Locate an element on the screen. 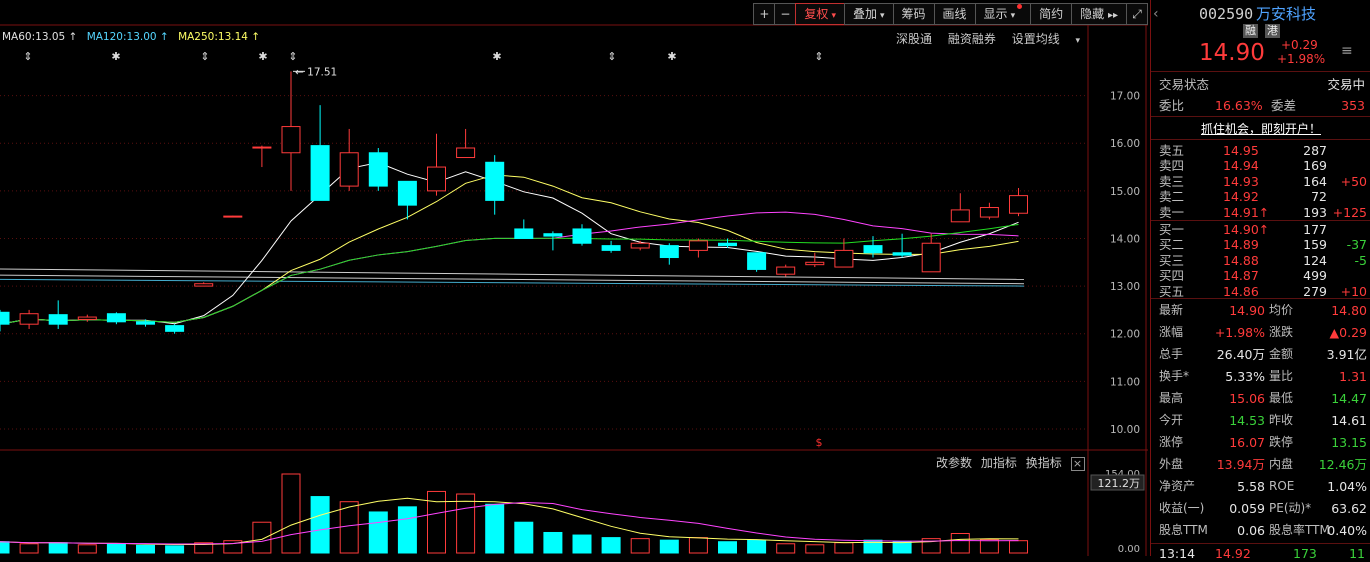 This screenshot has height=562, width=1370. stat-value: 13.15 is located at coordinates (1349, 442).